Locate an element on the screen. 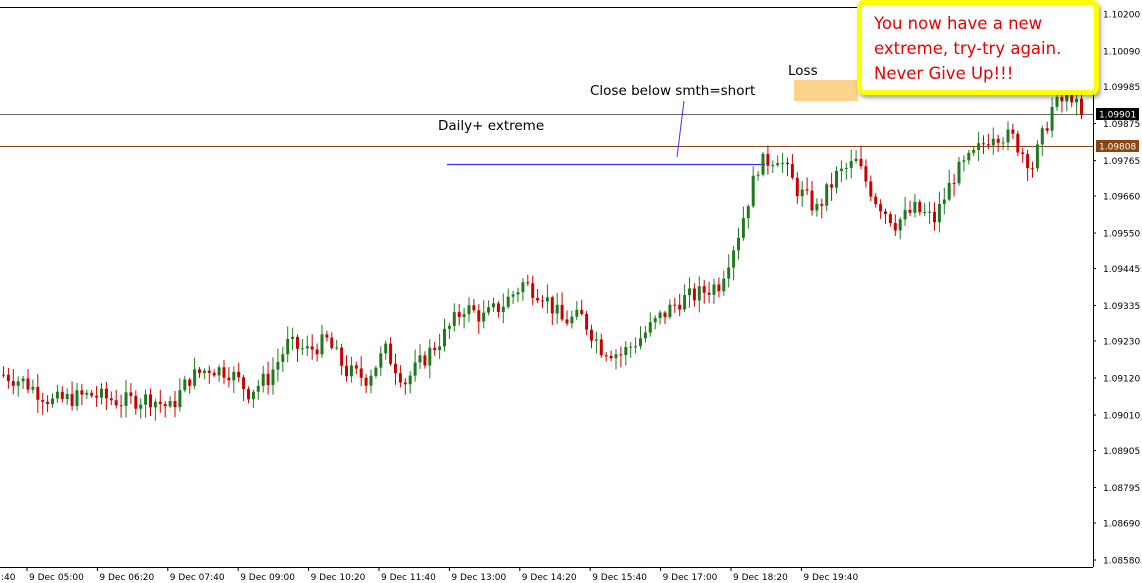  price-label-text: 1.09901 is located at coordinates (1117, 116).